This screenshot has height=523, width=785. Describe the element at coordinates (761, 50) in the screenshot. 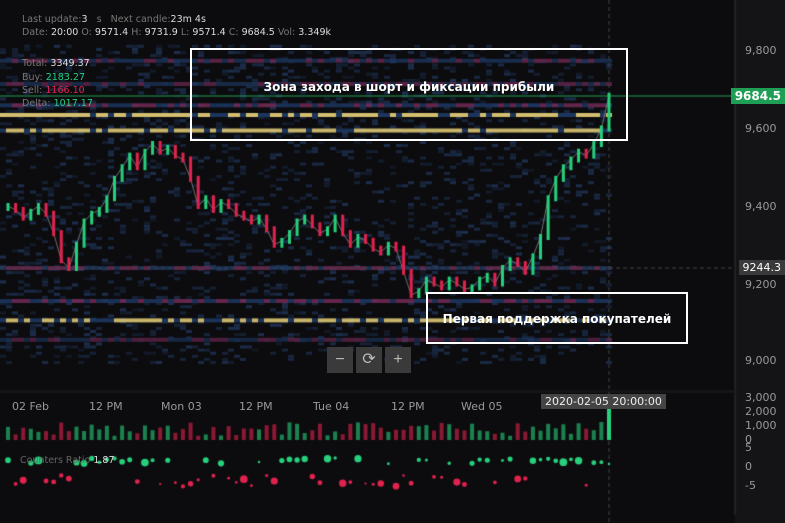

I see `price-tick: 9,800` at that location.